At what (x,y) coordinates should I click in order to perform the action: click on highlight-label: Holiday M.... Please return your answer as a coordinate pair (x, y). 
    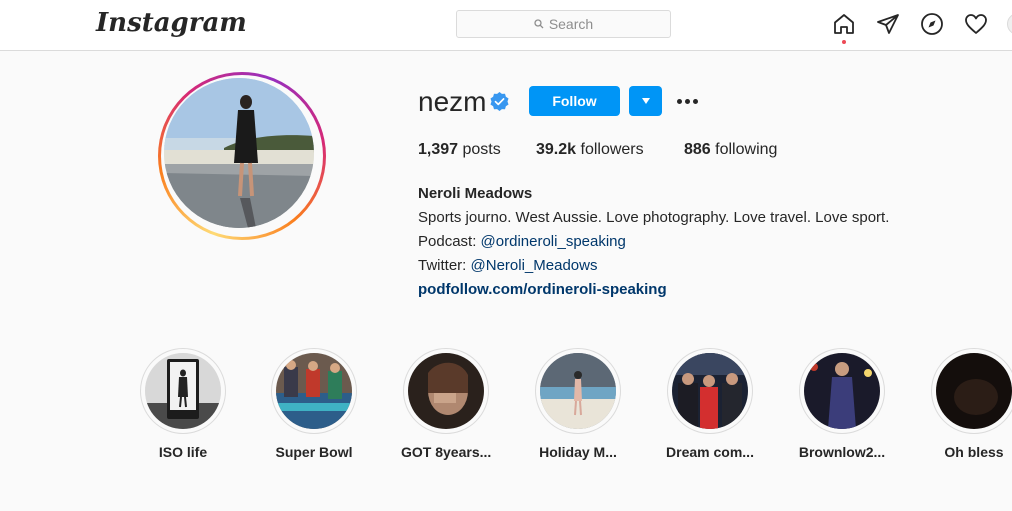
    Looking at the image, I should click on (578, 452).